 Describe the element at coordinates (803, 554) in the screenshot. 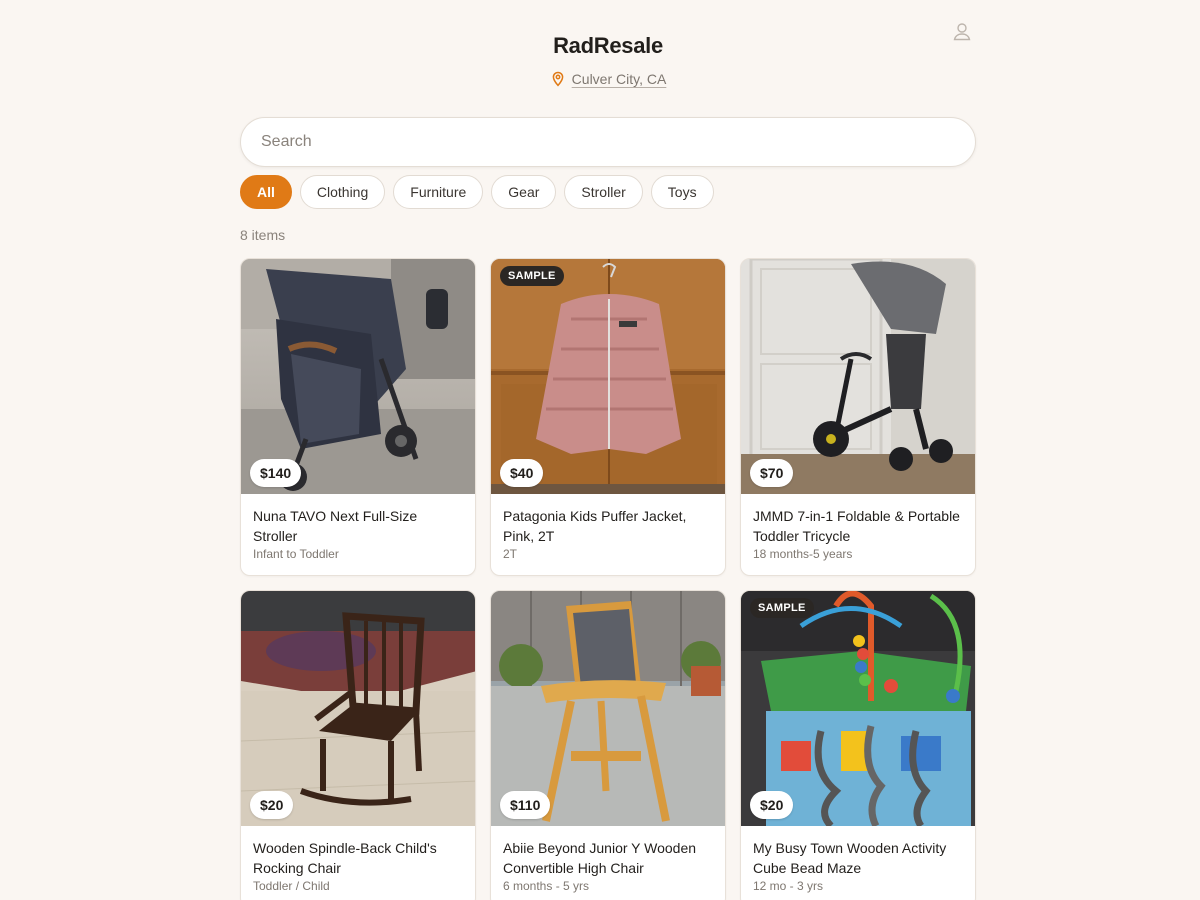

I see `listing-subtitle: 18 months-5 years` at that location.